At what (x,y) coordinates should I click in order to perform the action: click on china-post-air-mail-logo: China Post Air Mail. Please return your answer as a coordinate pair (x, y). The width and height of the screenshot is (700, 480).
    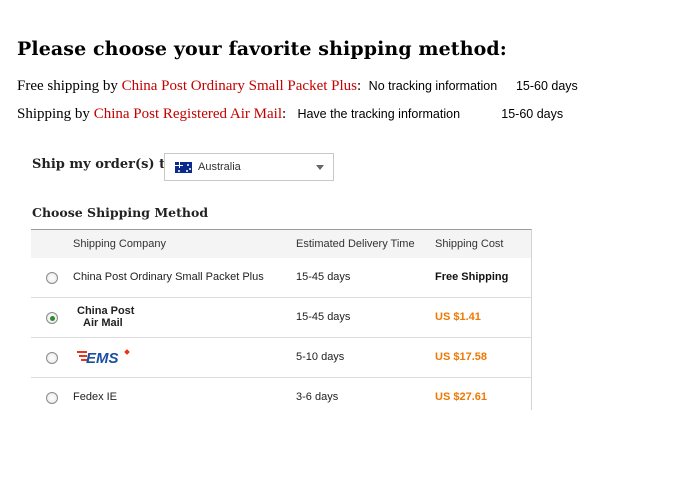
    Looking at the image, I should click on (105, 317).